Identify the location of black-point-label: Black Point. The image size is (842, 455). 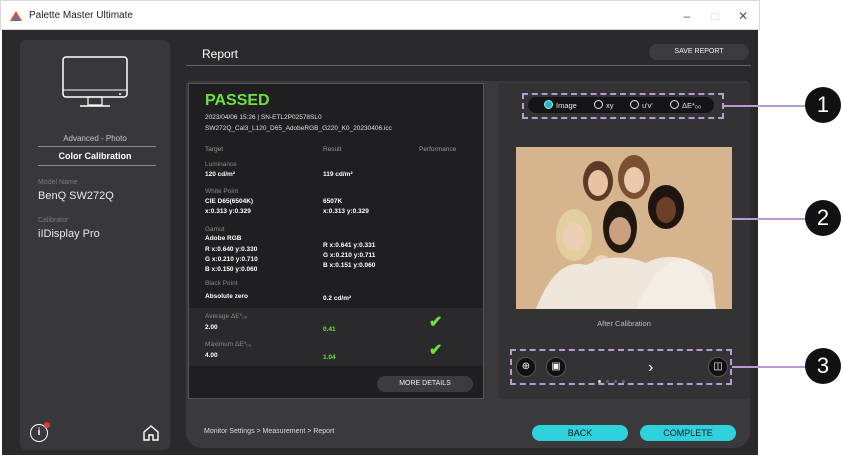
(221, 283).